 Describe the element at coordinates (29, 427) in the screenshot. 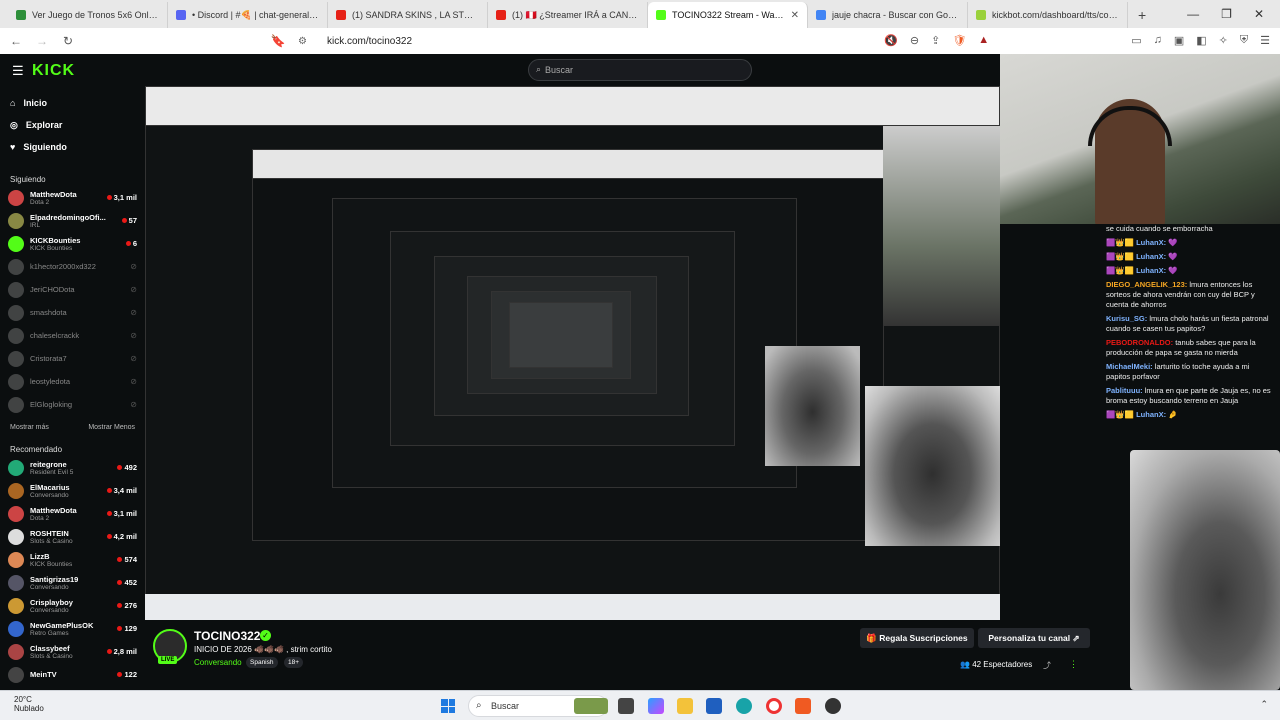

I see `show-more-button: Mostrar más` at that location.